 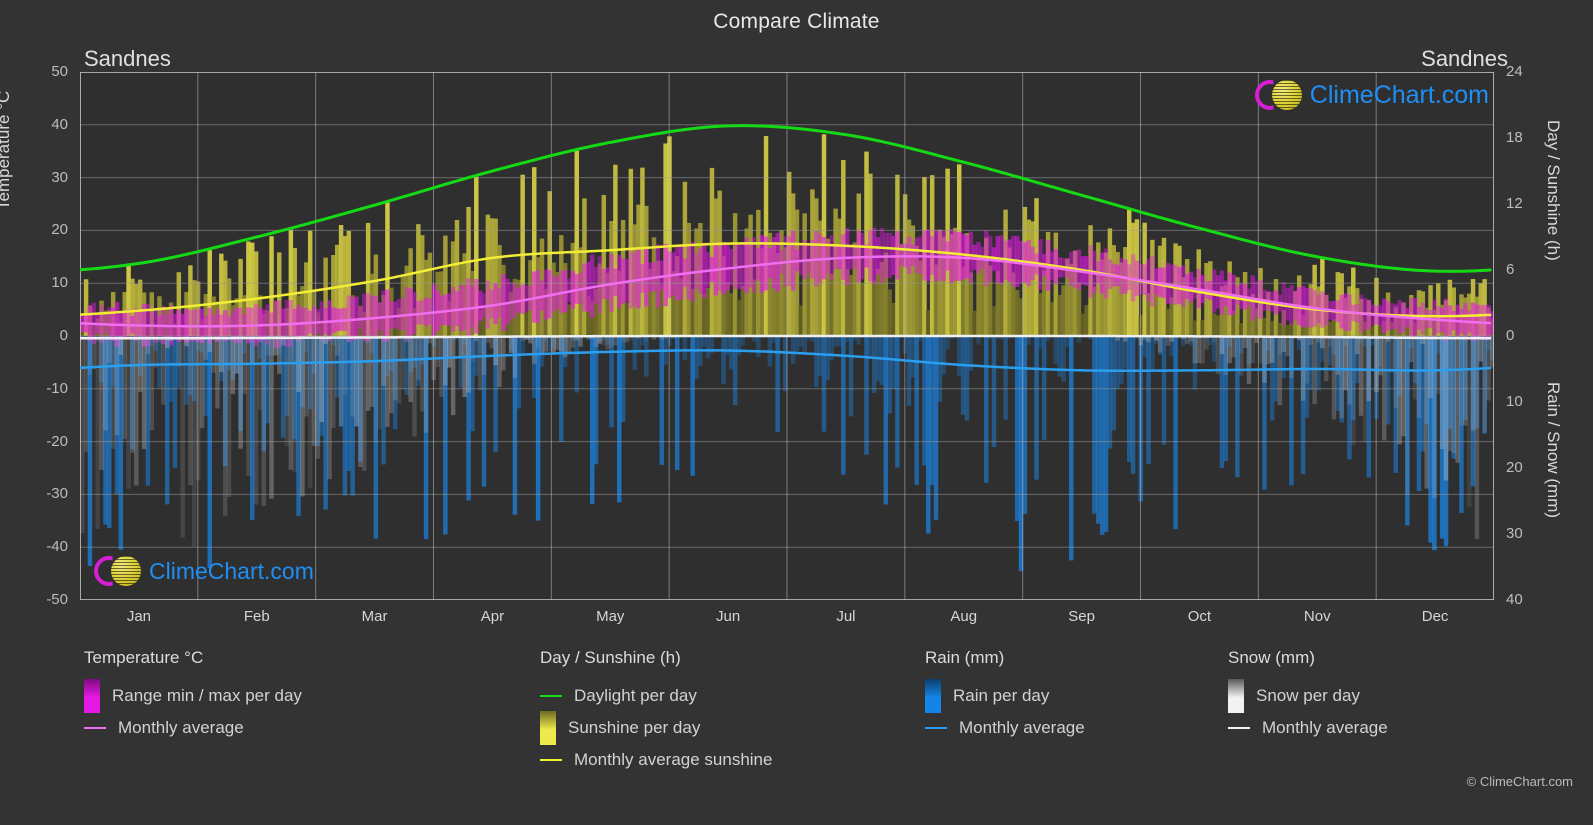 I want to click on tick-mm-10: 10, so click(x=1514, y=401).